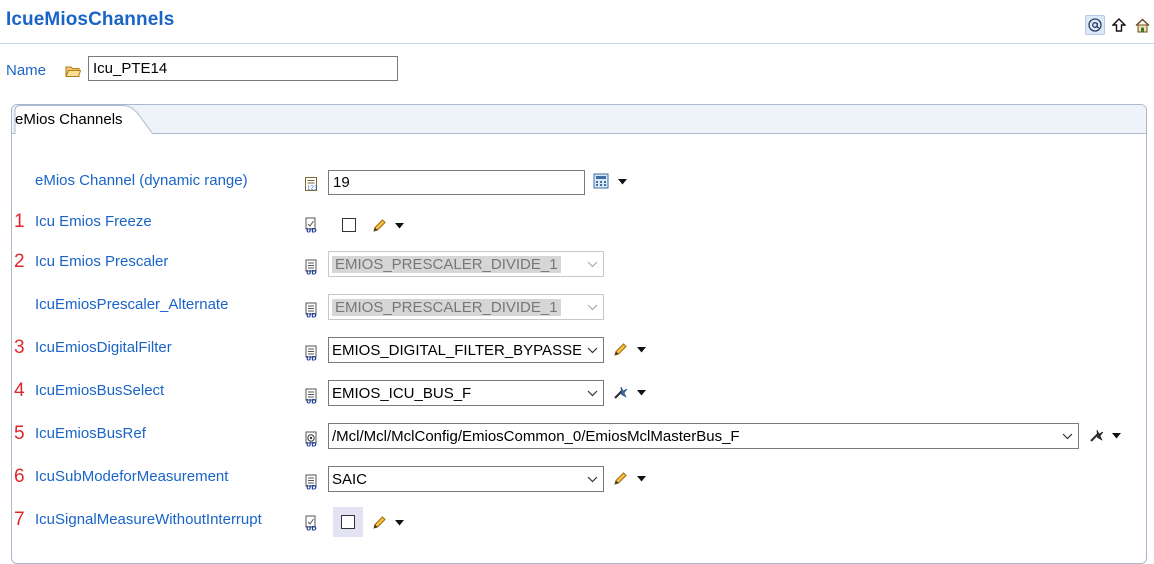 The height and width of the screenshot is (564, 1154). What do you see at coordinates (93, 221) in the screenshot?
I see `icu-emios-freeze-label: Icu Emios Freeze` at bounding box center [93, 221].